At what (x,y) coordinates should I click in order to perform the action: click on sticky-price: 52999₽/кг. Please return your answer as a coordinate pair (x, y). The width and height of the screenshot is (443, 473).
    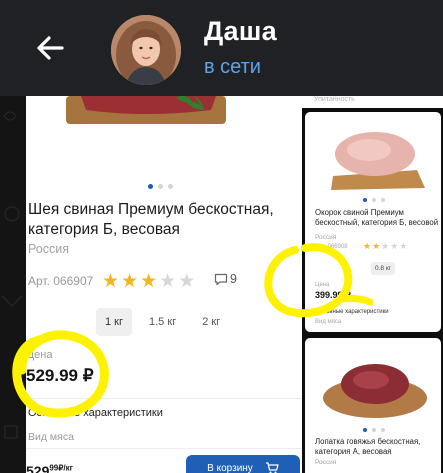
    Looking at the image, I should click on (49, 468).